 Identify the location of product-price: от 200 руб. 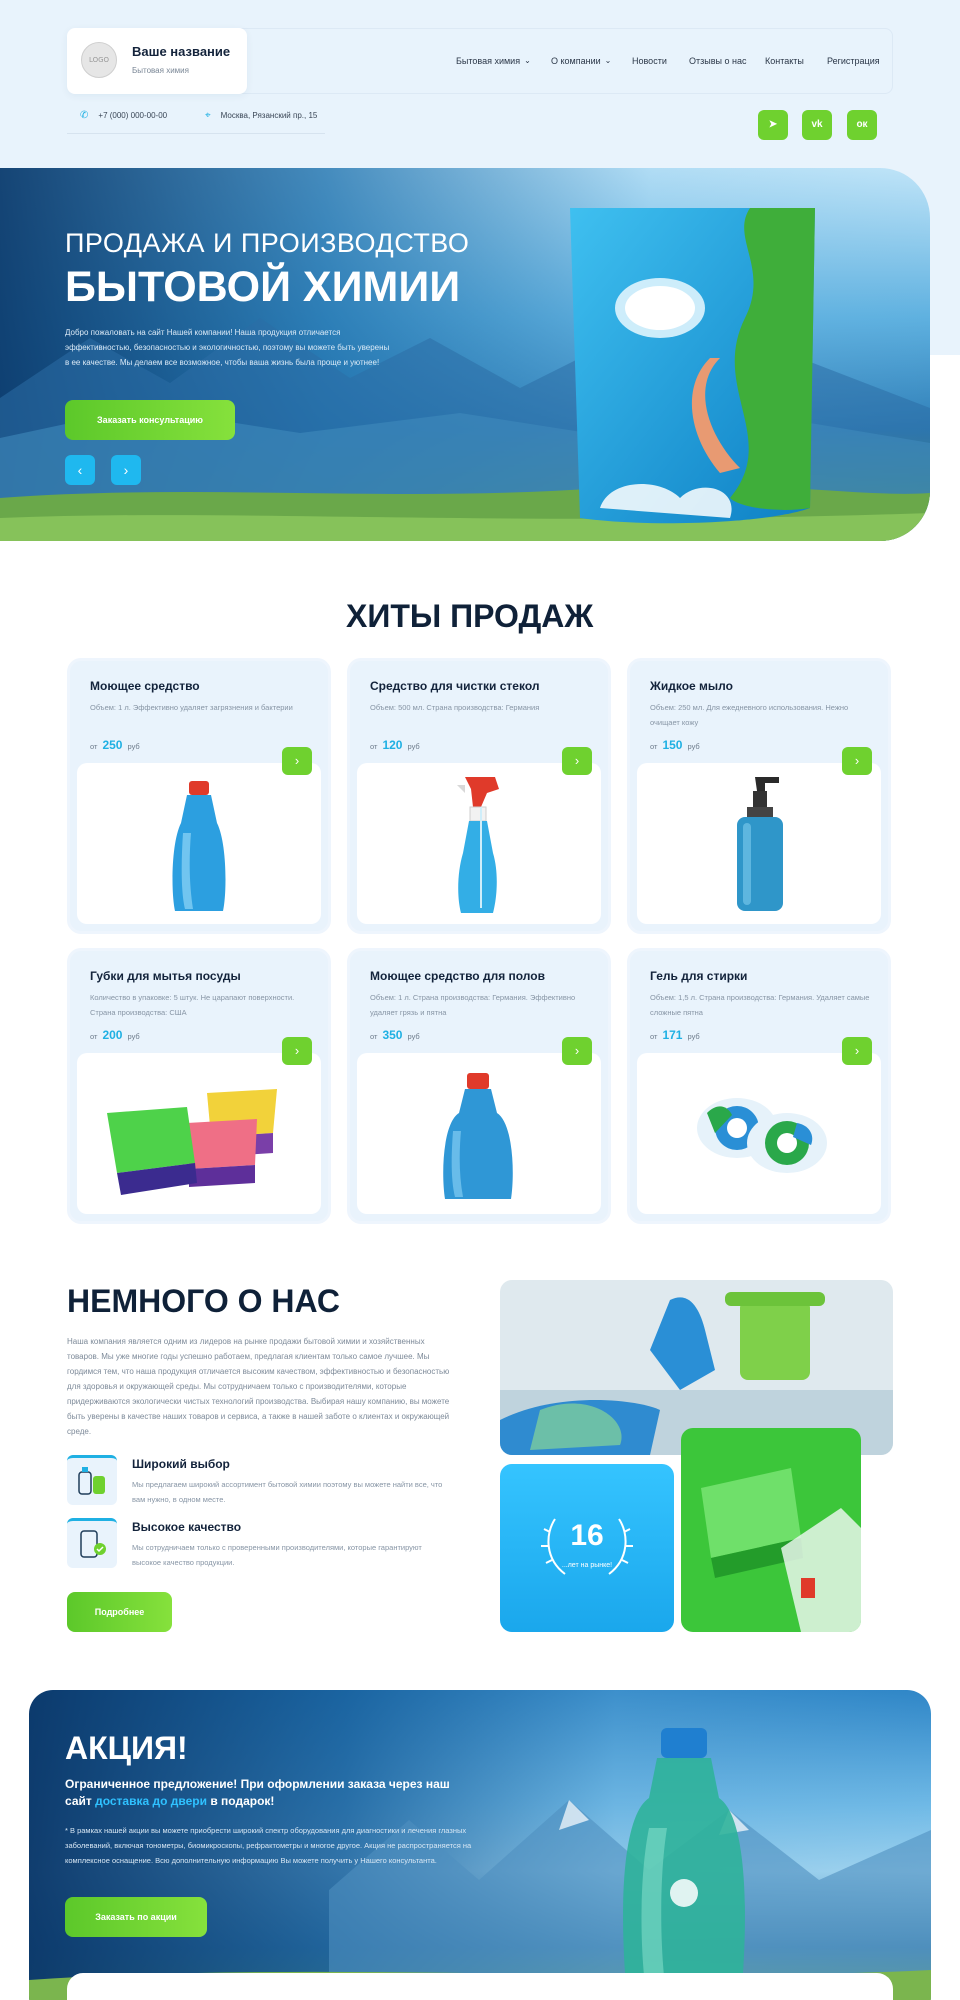
(115, 1035).